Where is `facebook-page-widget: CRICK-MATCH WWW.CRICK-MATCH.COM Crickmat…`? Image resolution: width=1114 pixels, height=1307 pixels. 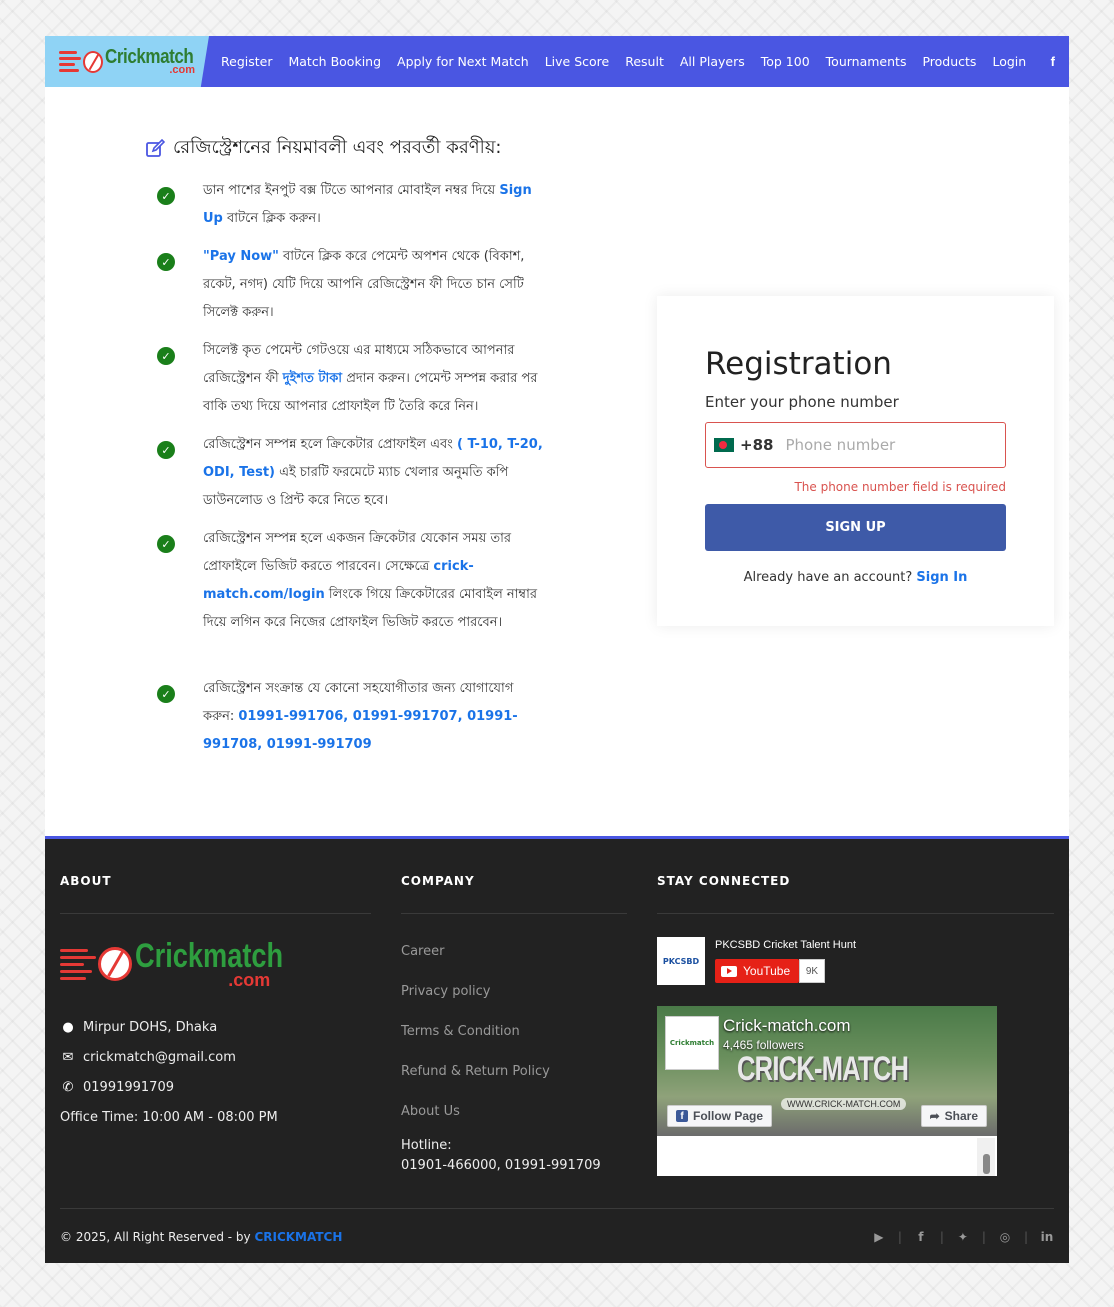
facebook-page-widget: CRICK-MATCH WWW.CRICK-MATCH.COM Crickmat… is located at coordinates (827, 1091).